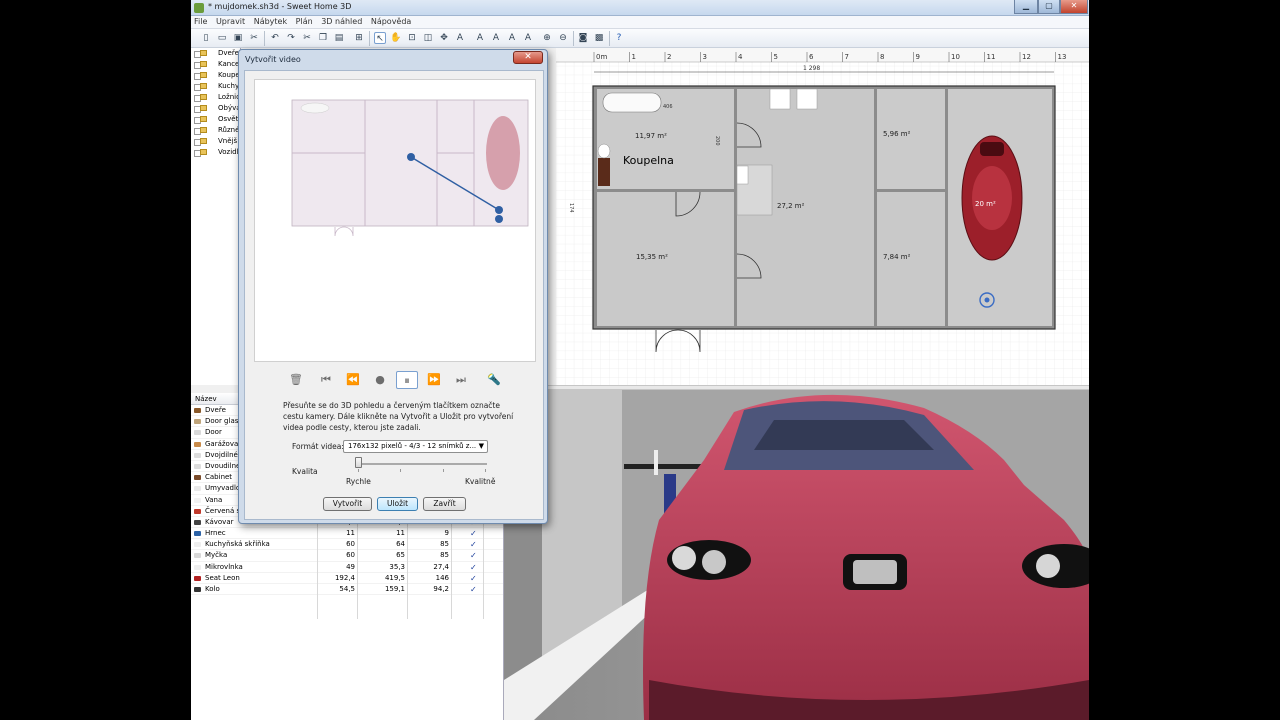 This screenshot has height=720, width=1280. Describe the element at coordinates (347, 556) in the screenshot. I see `table-row: Myčka 60 65 85 ✓` at that location.